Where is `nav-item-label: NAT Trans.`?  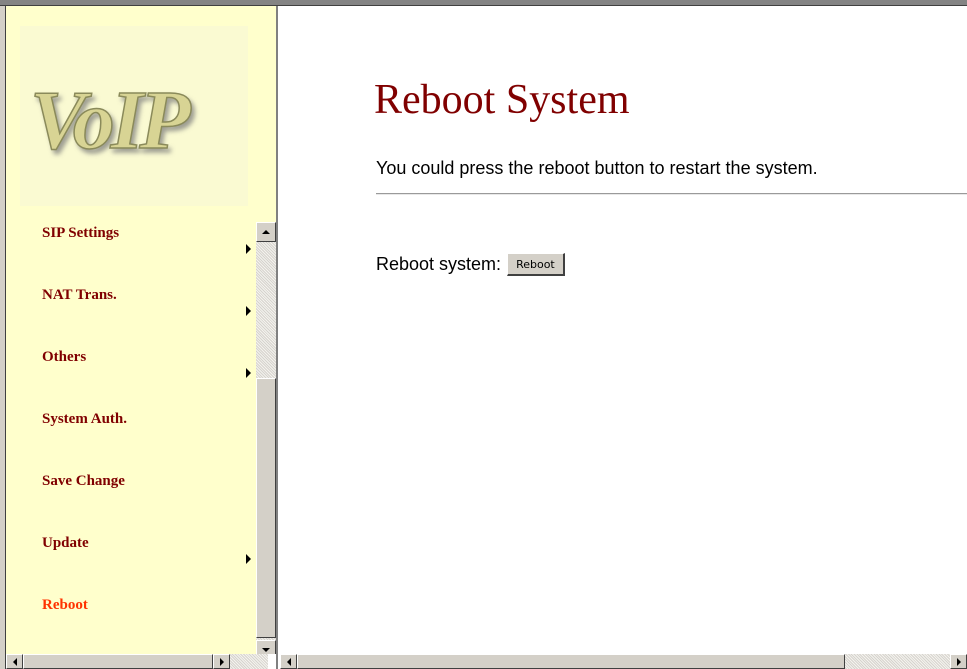
nav-item-label: NAT Trans. is located at coordinates (79, 295).